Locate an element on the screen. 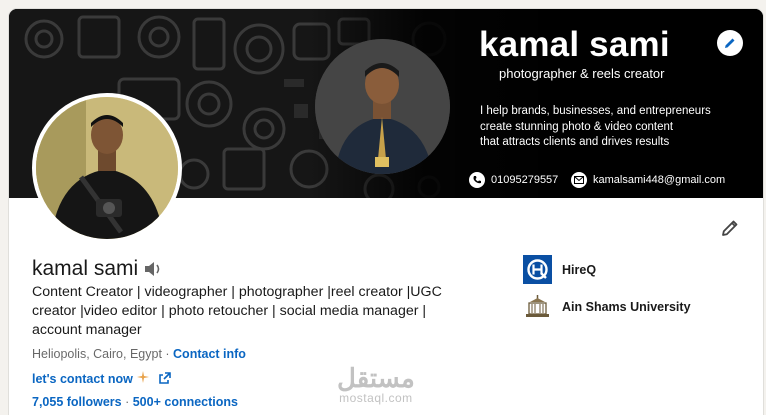 Image resolution: width=766 pixels, height=415 pixels. banner-email: kamalsami448@gmail.com is located at coordinates (648, 180).